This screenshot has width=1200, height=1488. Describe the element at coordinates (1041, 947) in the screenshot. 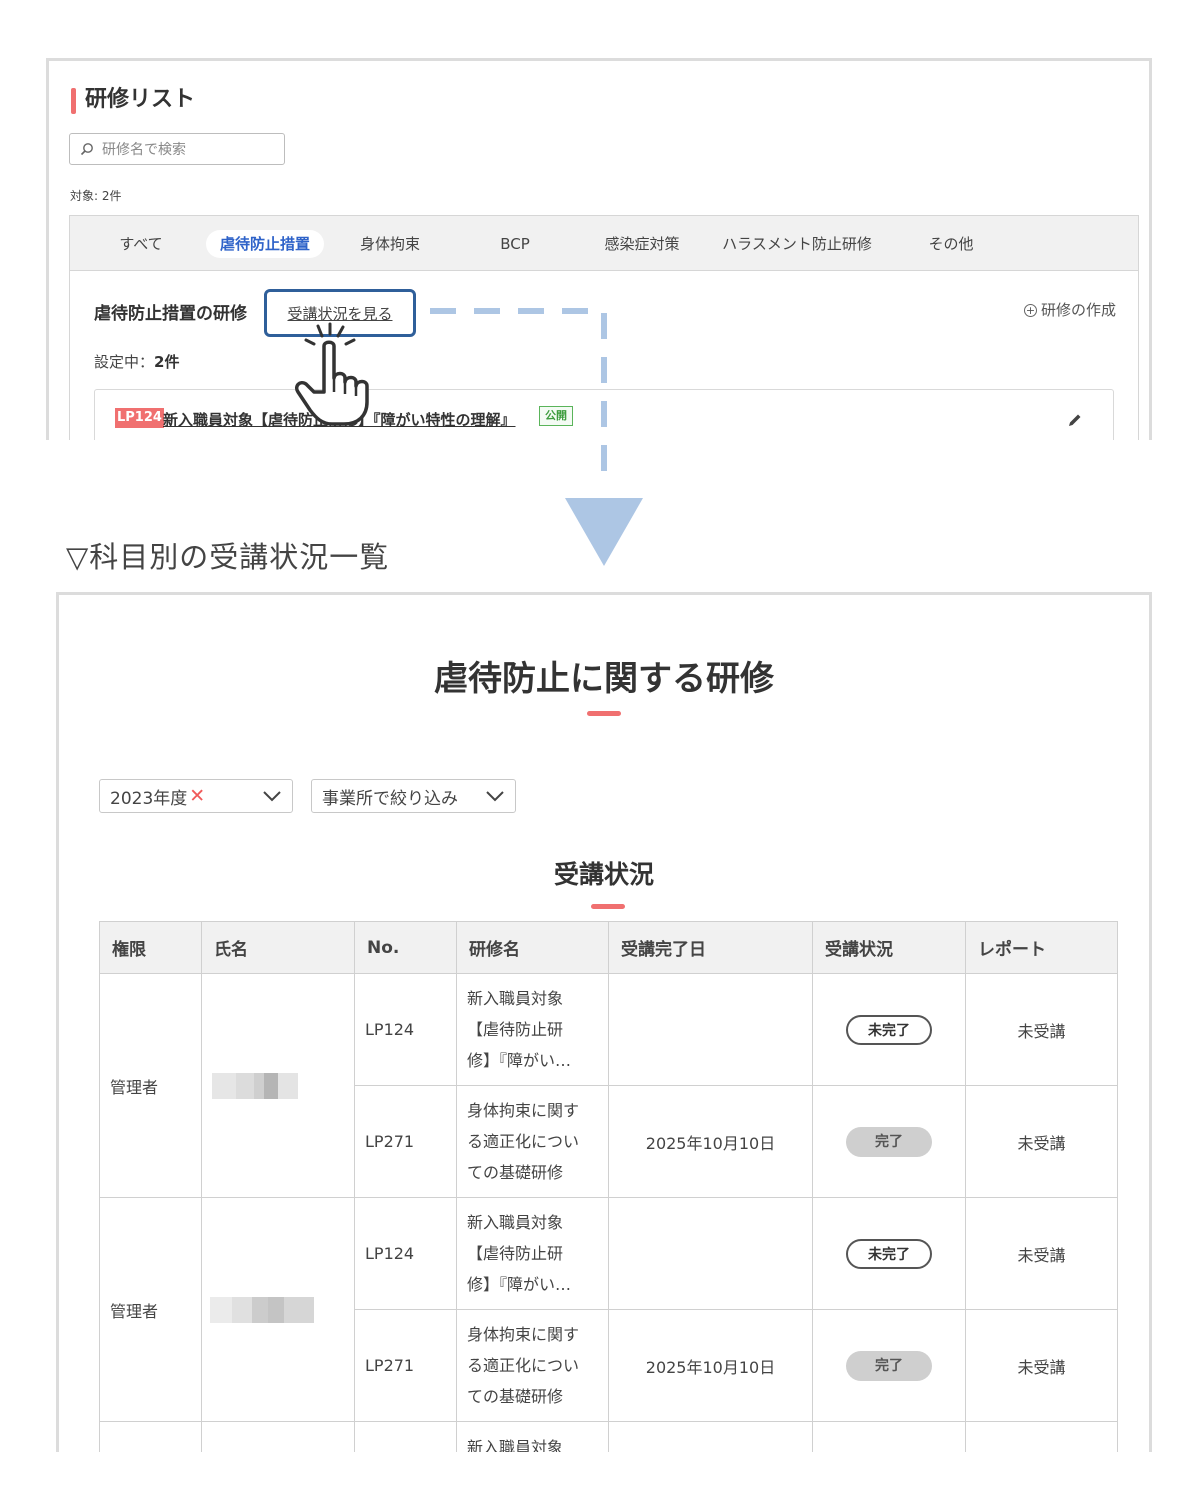

I see `col-report: レポート` at that location.